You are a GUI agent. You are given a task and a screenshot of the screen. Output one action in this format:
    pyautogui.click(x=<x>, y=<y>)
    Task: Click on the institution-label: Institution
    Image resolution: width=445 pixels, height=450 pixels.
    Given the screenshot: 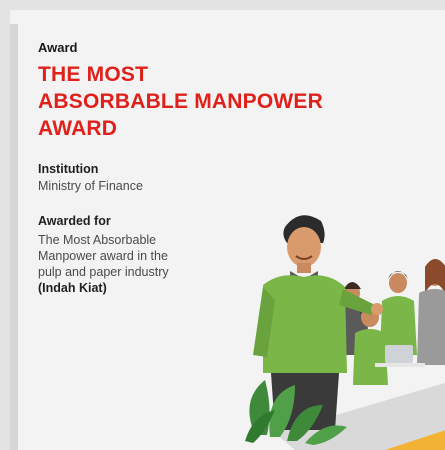 What is the action you would take?
    pyautogui.click(x=68, y=169)
    